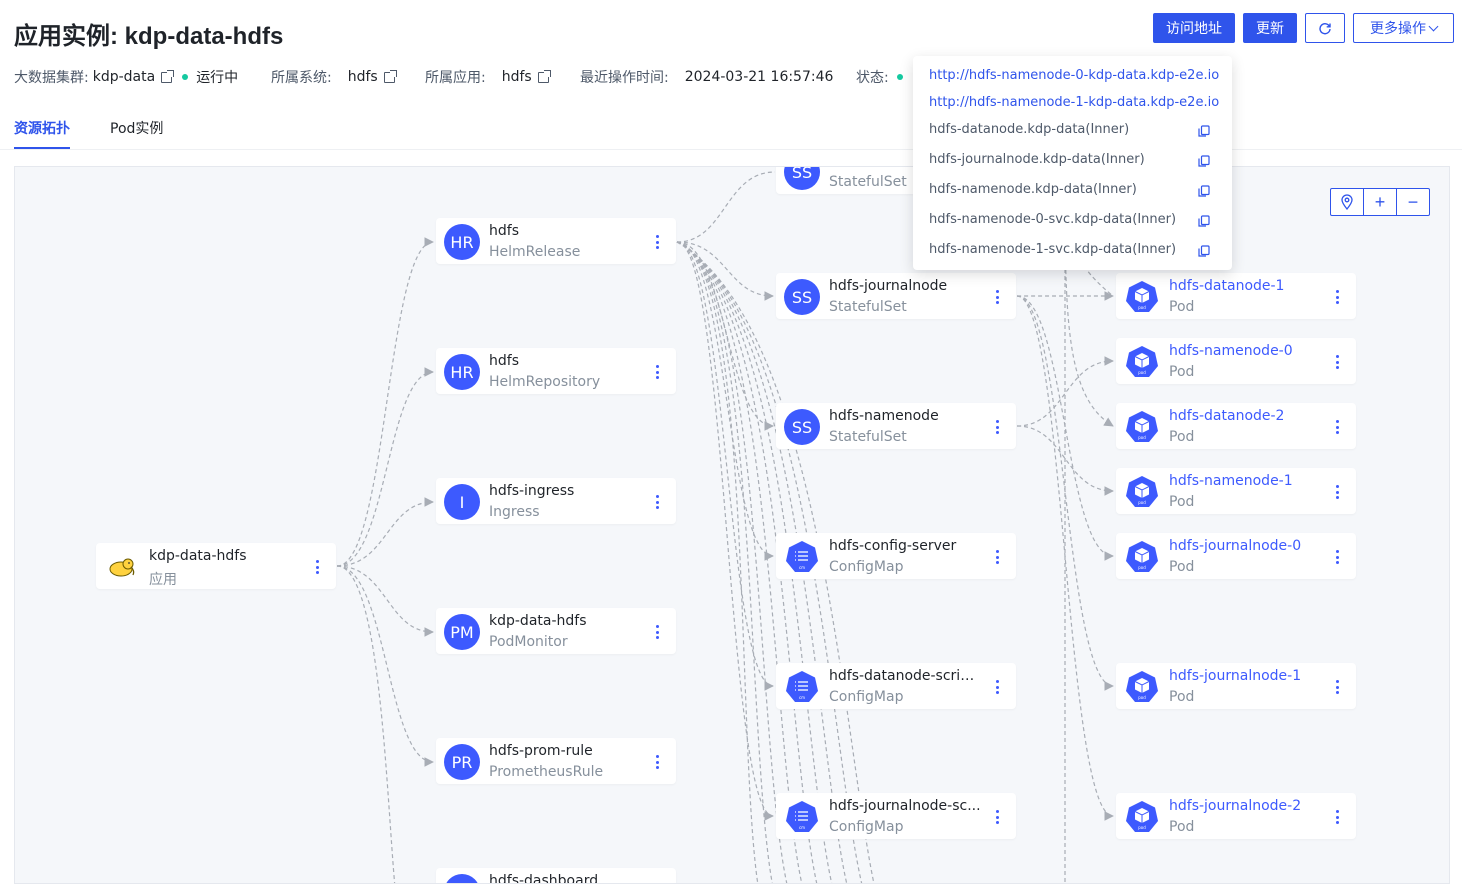 The width and height of the screenshot is (1462, 896). I want to click on node-name: hdfs-namenode-0, so click(1245, 351).